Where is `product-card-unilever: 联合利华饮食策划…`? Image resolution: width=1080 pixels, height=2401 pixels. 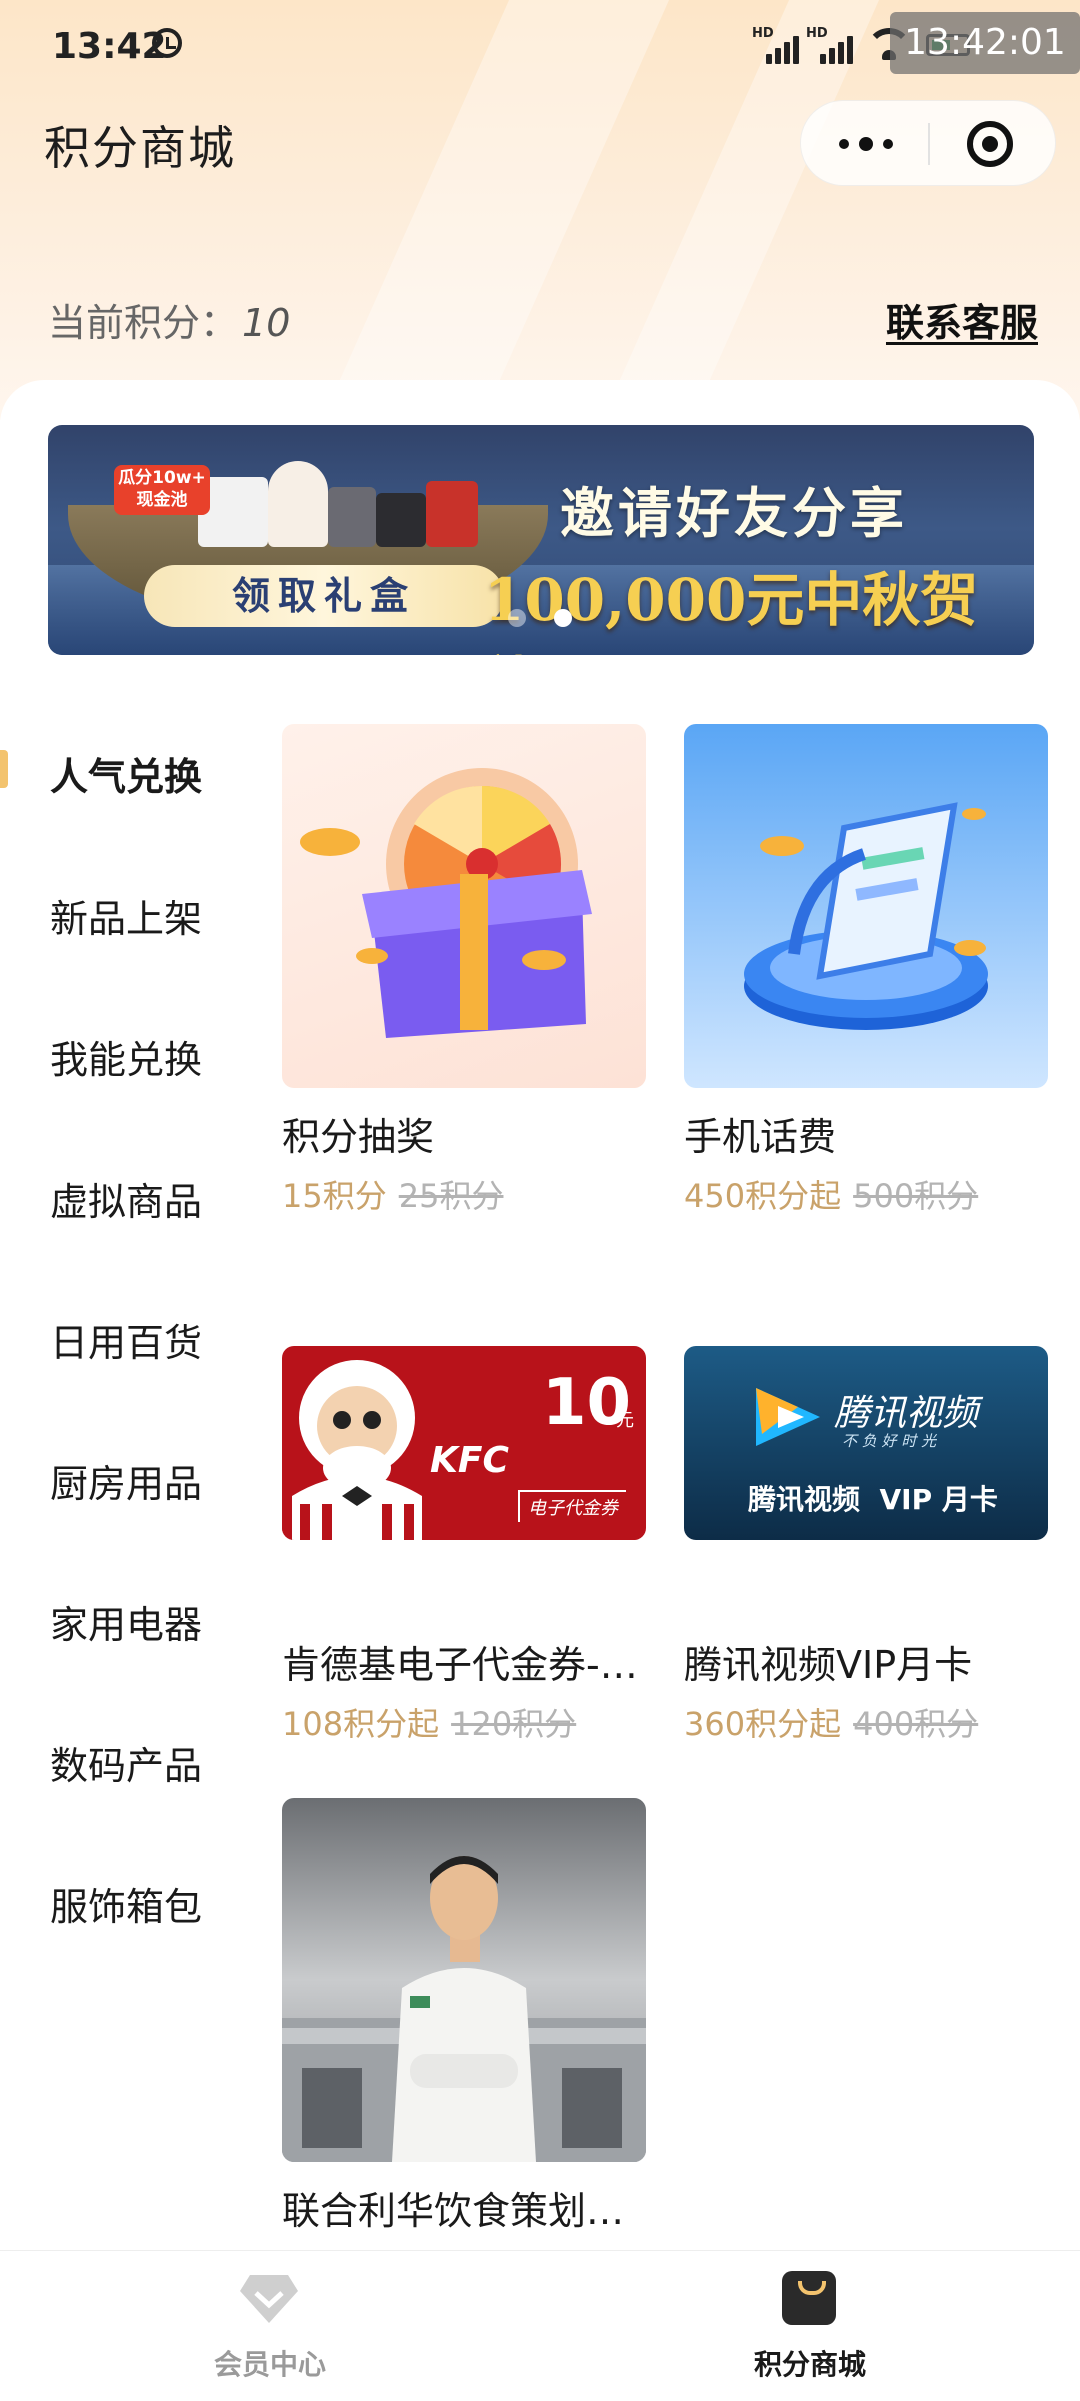
product-card-unilever: 联合利华饮食策划… is located at coordinates (464, 2016).